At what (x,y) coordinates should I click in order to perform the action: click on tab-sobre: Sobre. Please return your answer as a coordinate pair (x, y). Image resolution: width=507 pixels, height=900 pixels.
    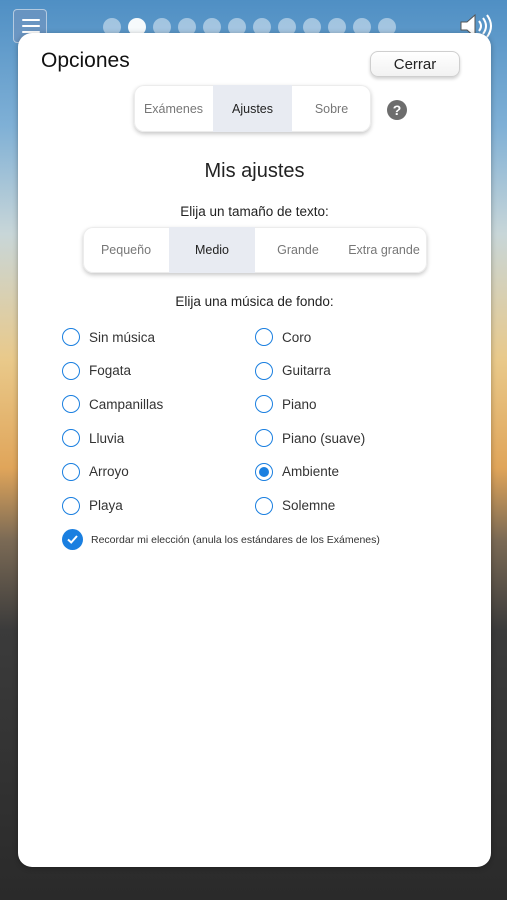
    Looking at the image, I should click on (331, 108).